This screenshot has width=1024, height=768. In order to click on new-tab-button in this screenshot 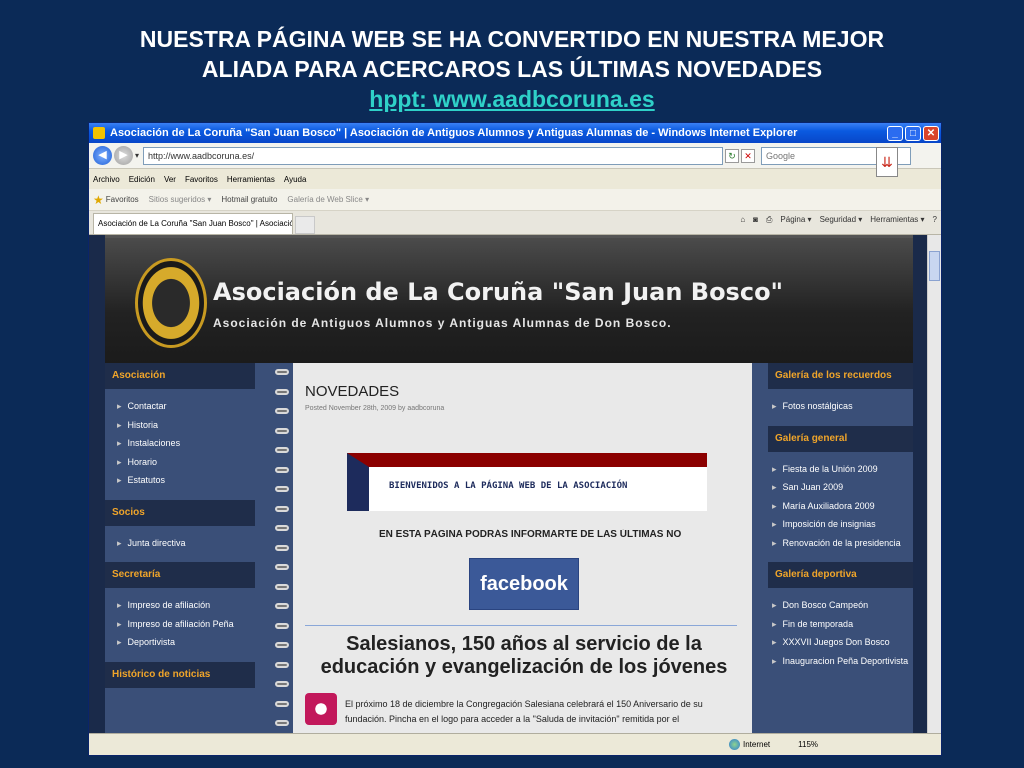, I will do `click(305, 225)`.